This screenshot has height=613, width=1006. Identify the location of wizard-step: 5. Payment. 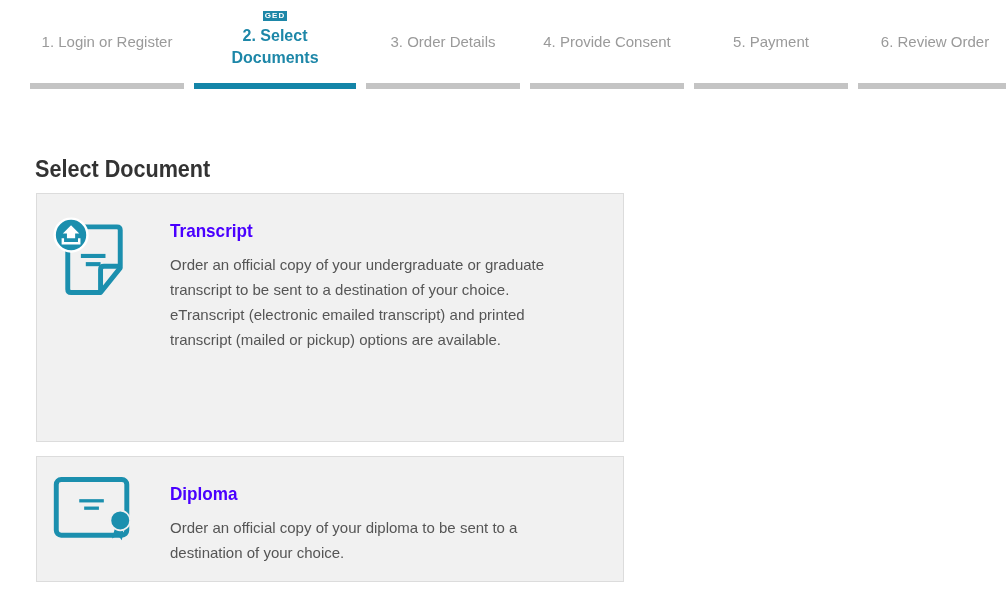
(771, 47).